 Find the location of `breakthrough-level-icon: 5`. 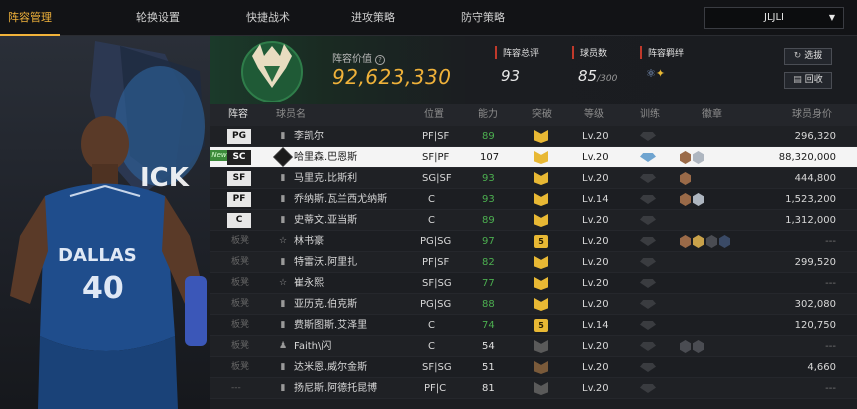

breakthrough-level-icon: 5 is located at coordinates (541, 325).